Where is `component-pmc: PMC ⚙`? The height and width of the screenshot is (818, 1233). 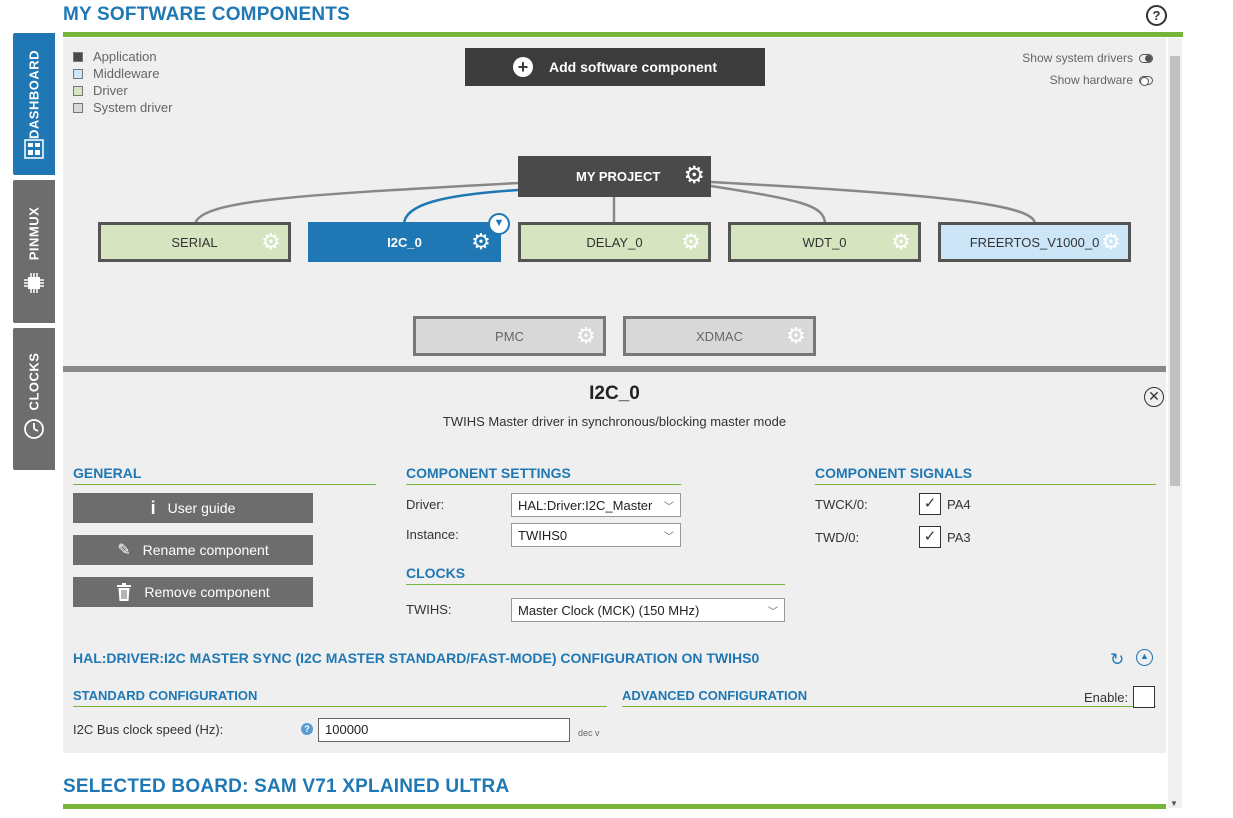 component-pmc: PMC ⚙ is located at coordinates (509, 336).